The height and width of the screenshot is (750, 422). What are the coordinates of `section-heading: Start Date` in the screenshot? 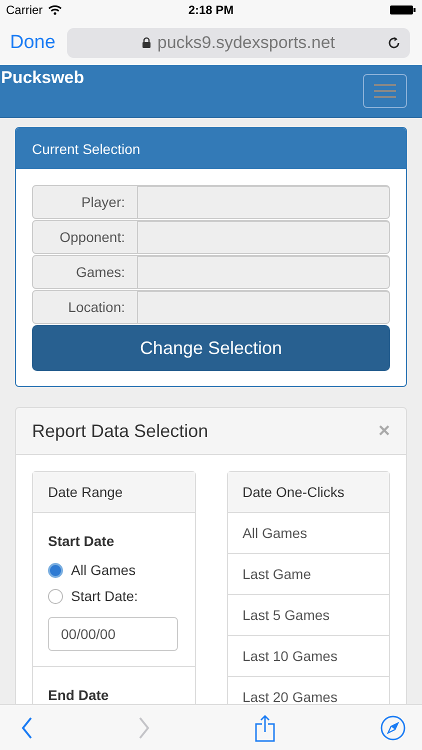 It's located at (82, 541).